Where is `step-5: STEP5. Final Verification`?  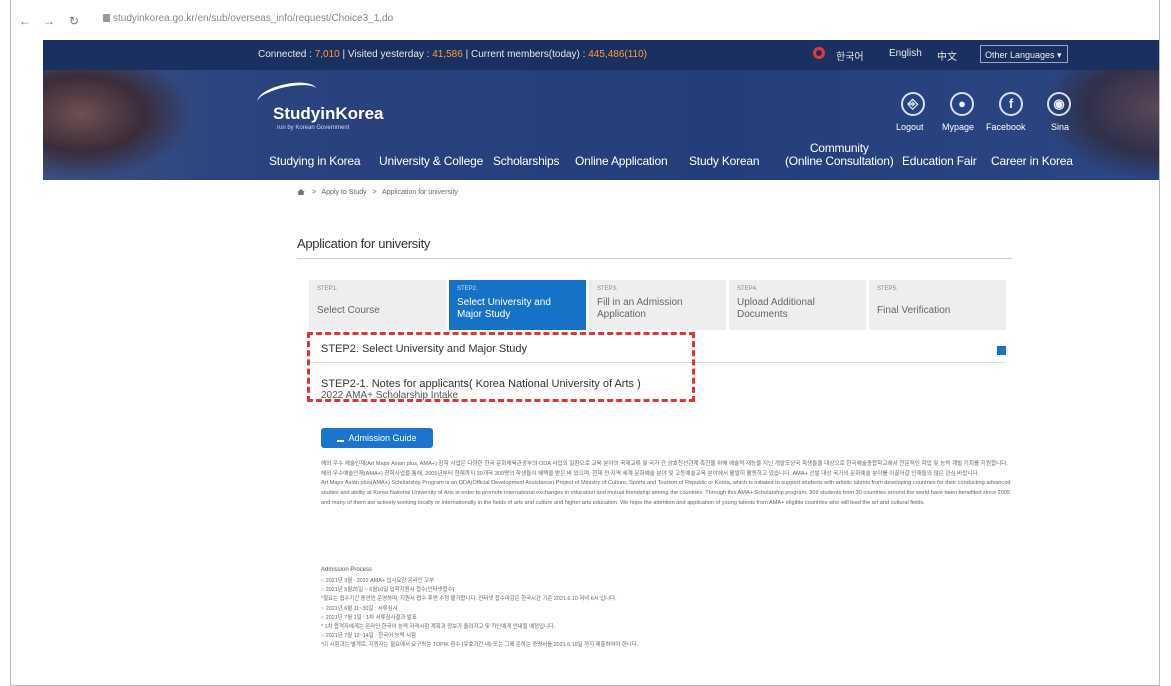 step-5: STEP5. Final Verification is located at coordinates (938, 305).